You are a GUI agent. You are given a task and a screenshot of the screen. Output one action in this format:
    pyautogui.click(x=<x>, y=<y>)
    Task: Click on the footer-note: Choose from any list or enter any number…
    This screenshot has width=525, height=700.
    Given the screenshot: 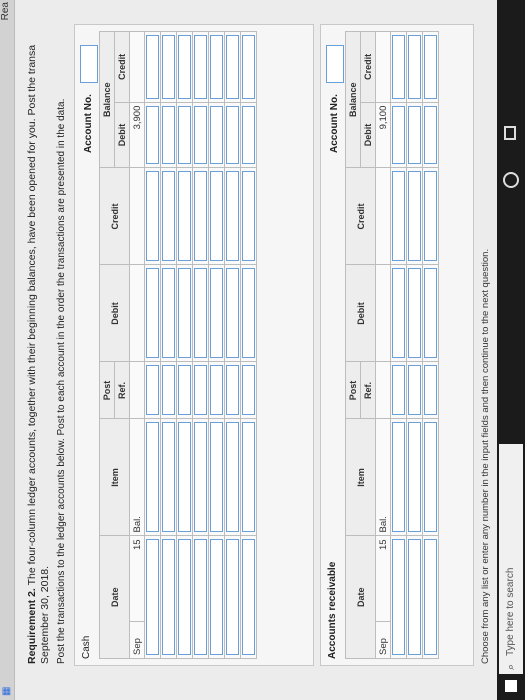 What is the action you would take?
    pyautogui.click(x=485, y=456)
    